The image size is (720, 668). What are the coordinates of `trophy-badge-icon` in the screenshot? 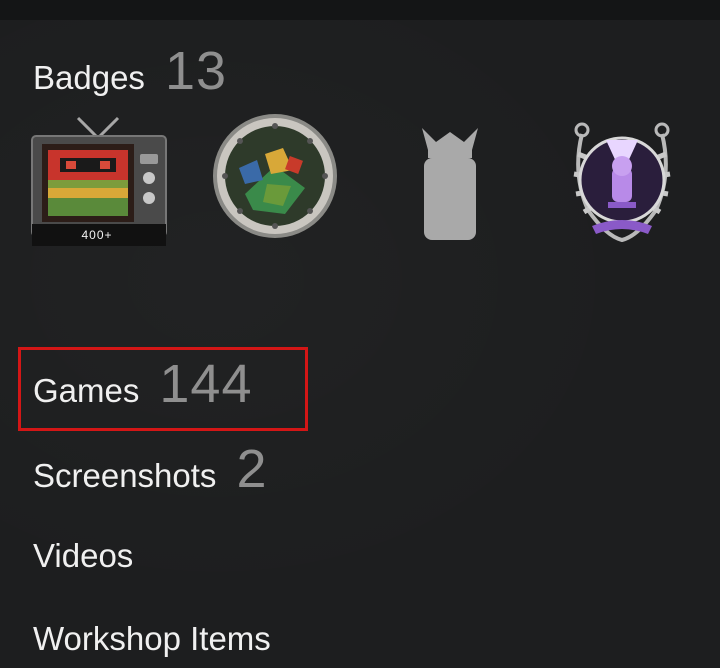 It's located at (622, 184).